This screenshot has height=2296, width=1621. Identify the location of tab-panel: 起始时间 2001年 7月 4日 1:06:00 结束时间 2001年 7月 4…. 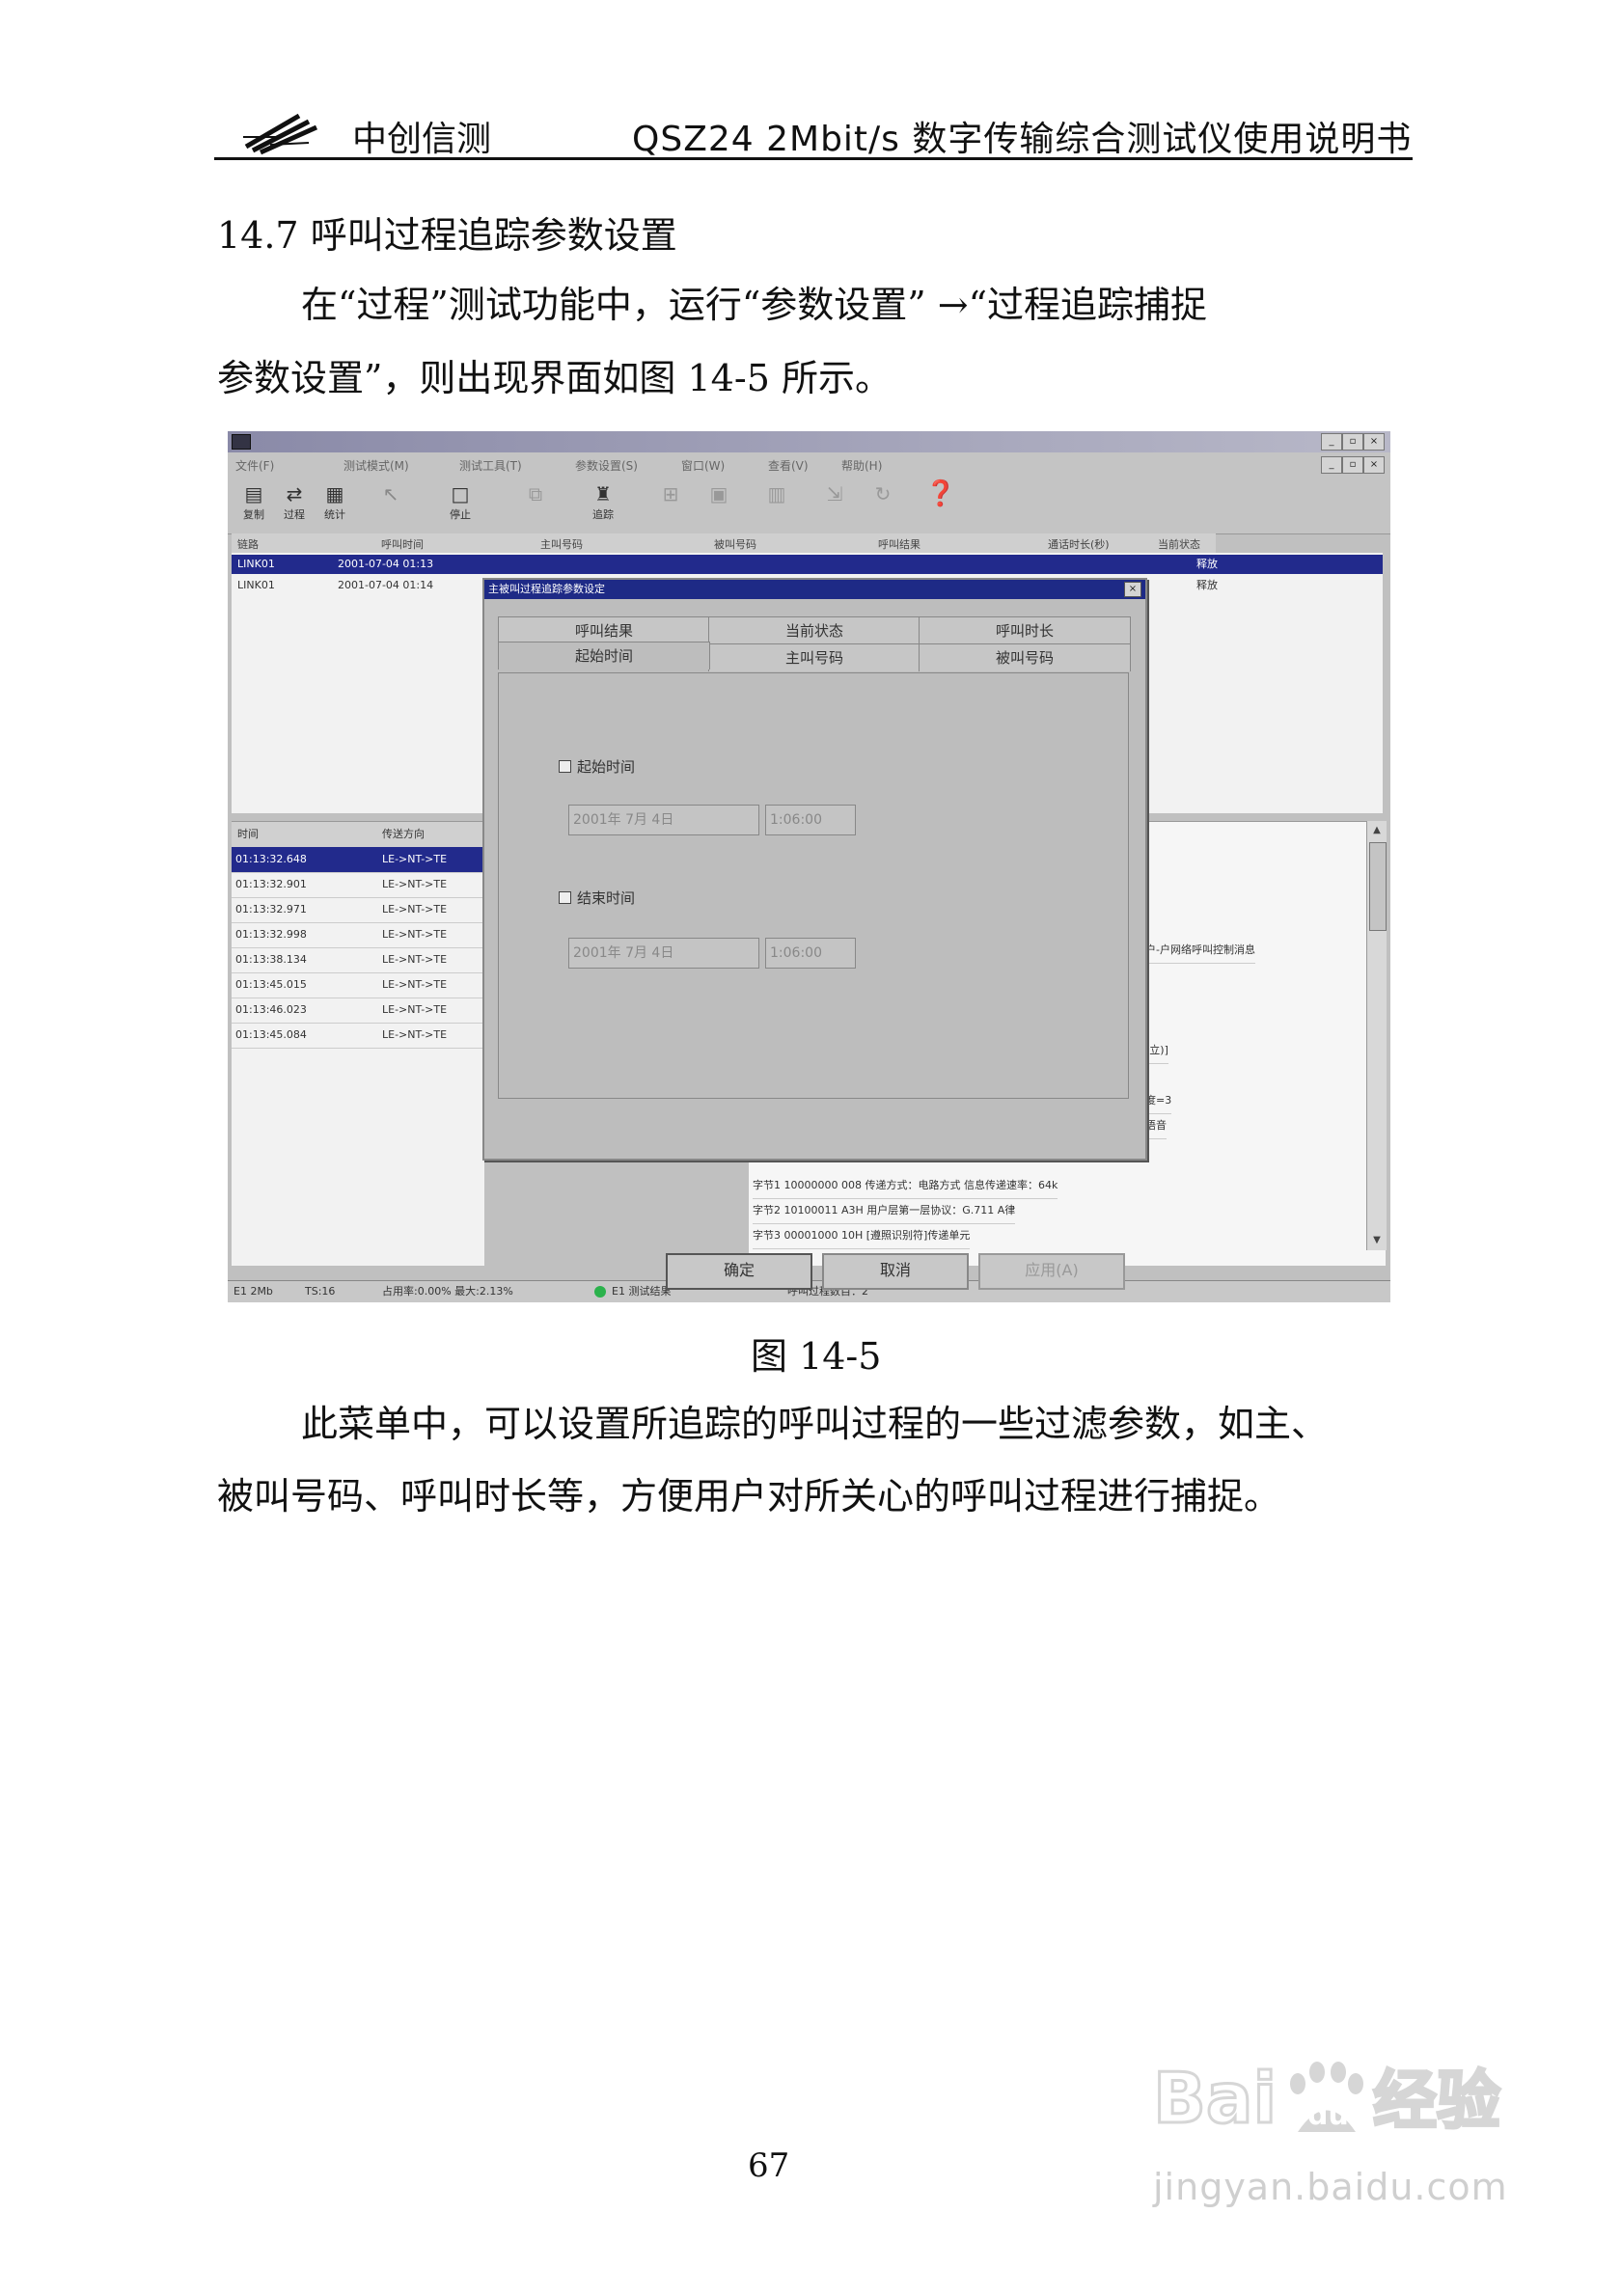
(813, 885).